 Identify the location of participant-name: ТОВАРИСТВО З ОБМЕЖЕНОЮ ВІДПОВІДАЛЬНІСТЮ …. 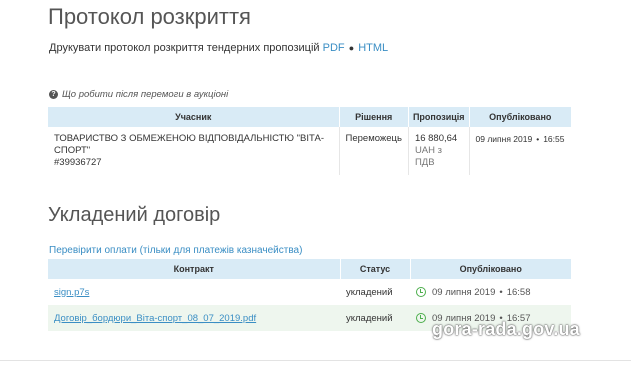
(189, 144).